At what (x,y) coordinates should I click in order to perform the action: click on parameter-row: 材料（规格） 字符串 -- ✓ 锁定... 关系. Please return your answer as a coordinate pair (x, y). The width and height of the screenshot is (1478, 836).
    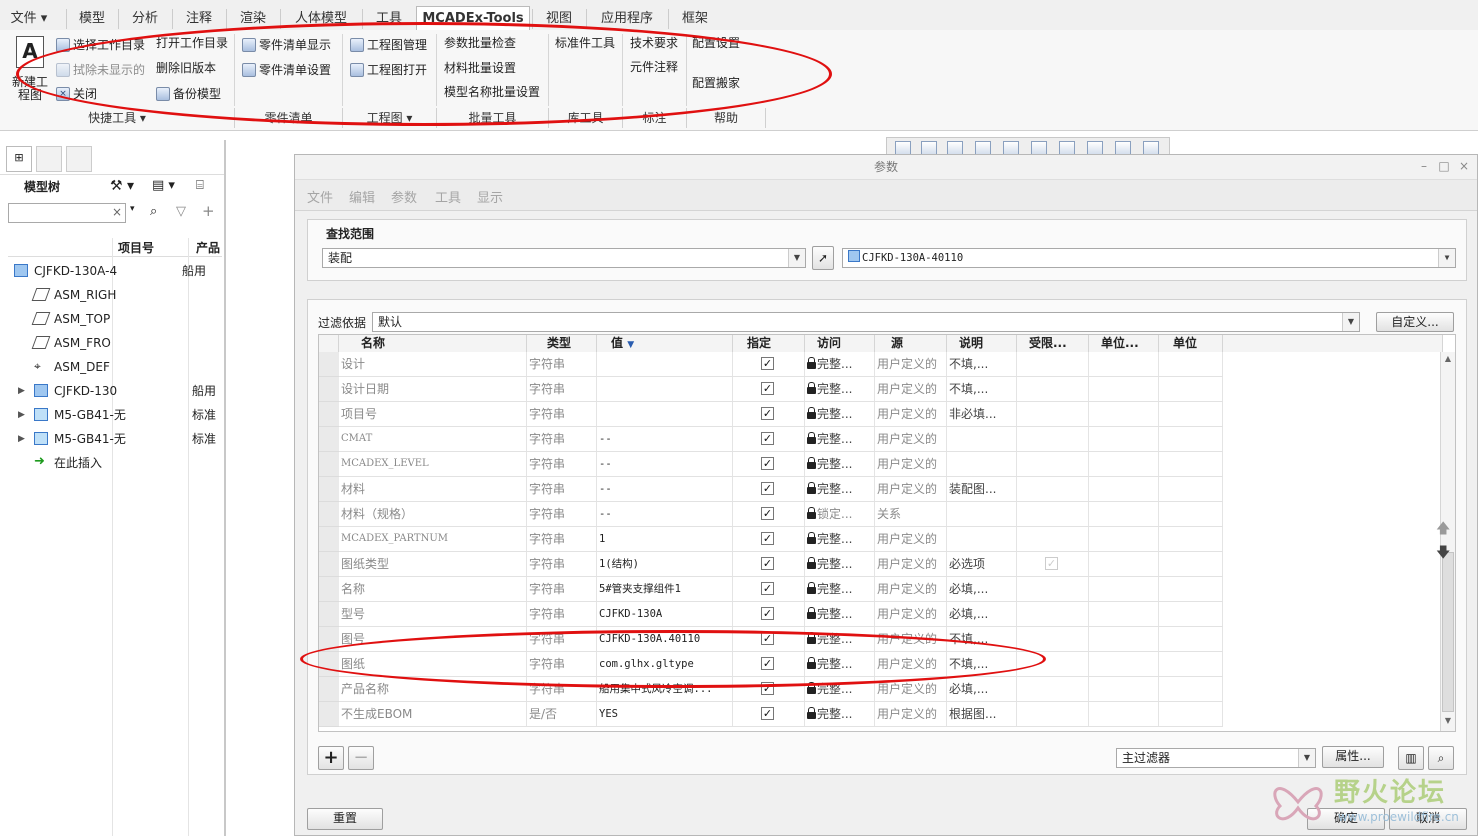
    Looking at the image, I should click on (781, 514).